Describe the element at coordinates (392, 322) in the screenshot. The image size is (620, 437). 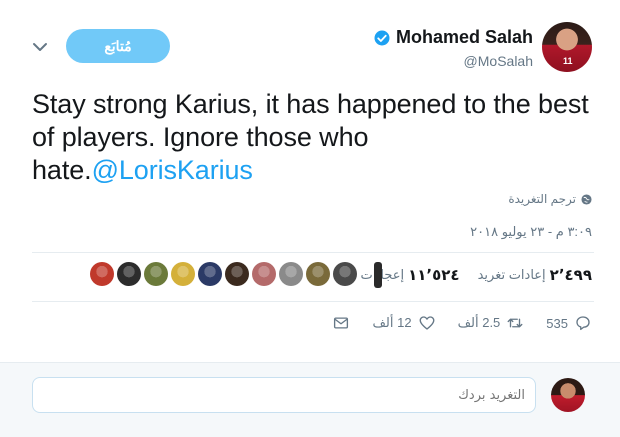
I see `like-action-count: 12 ألف` at that location.